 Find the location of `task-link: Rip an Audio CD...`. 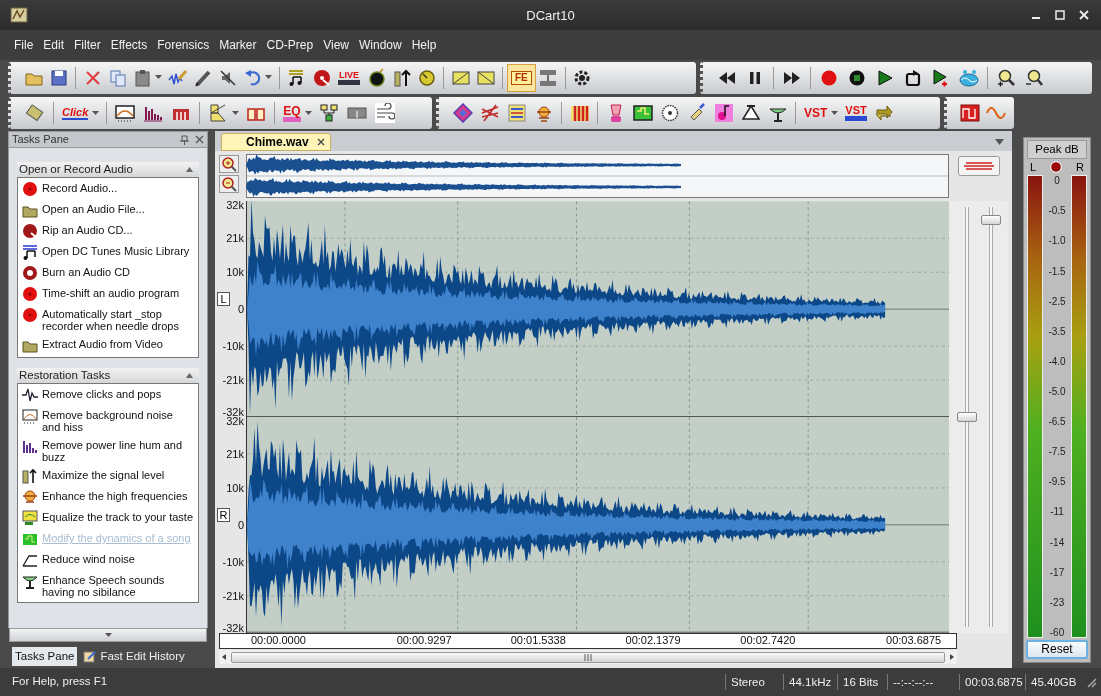

task-link: Rip an Audio CD... is located at coordinates (87, 230).